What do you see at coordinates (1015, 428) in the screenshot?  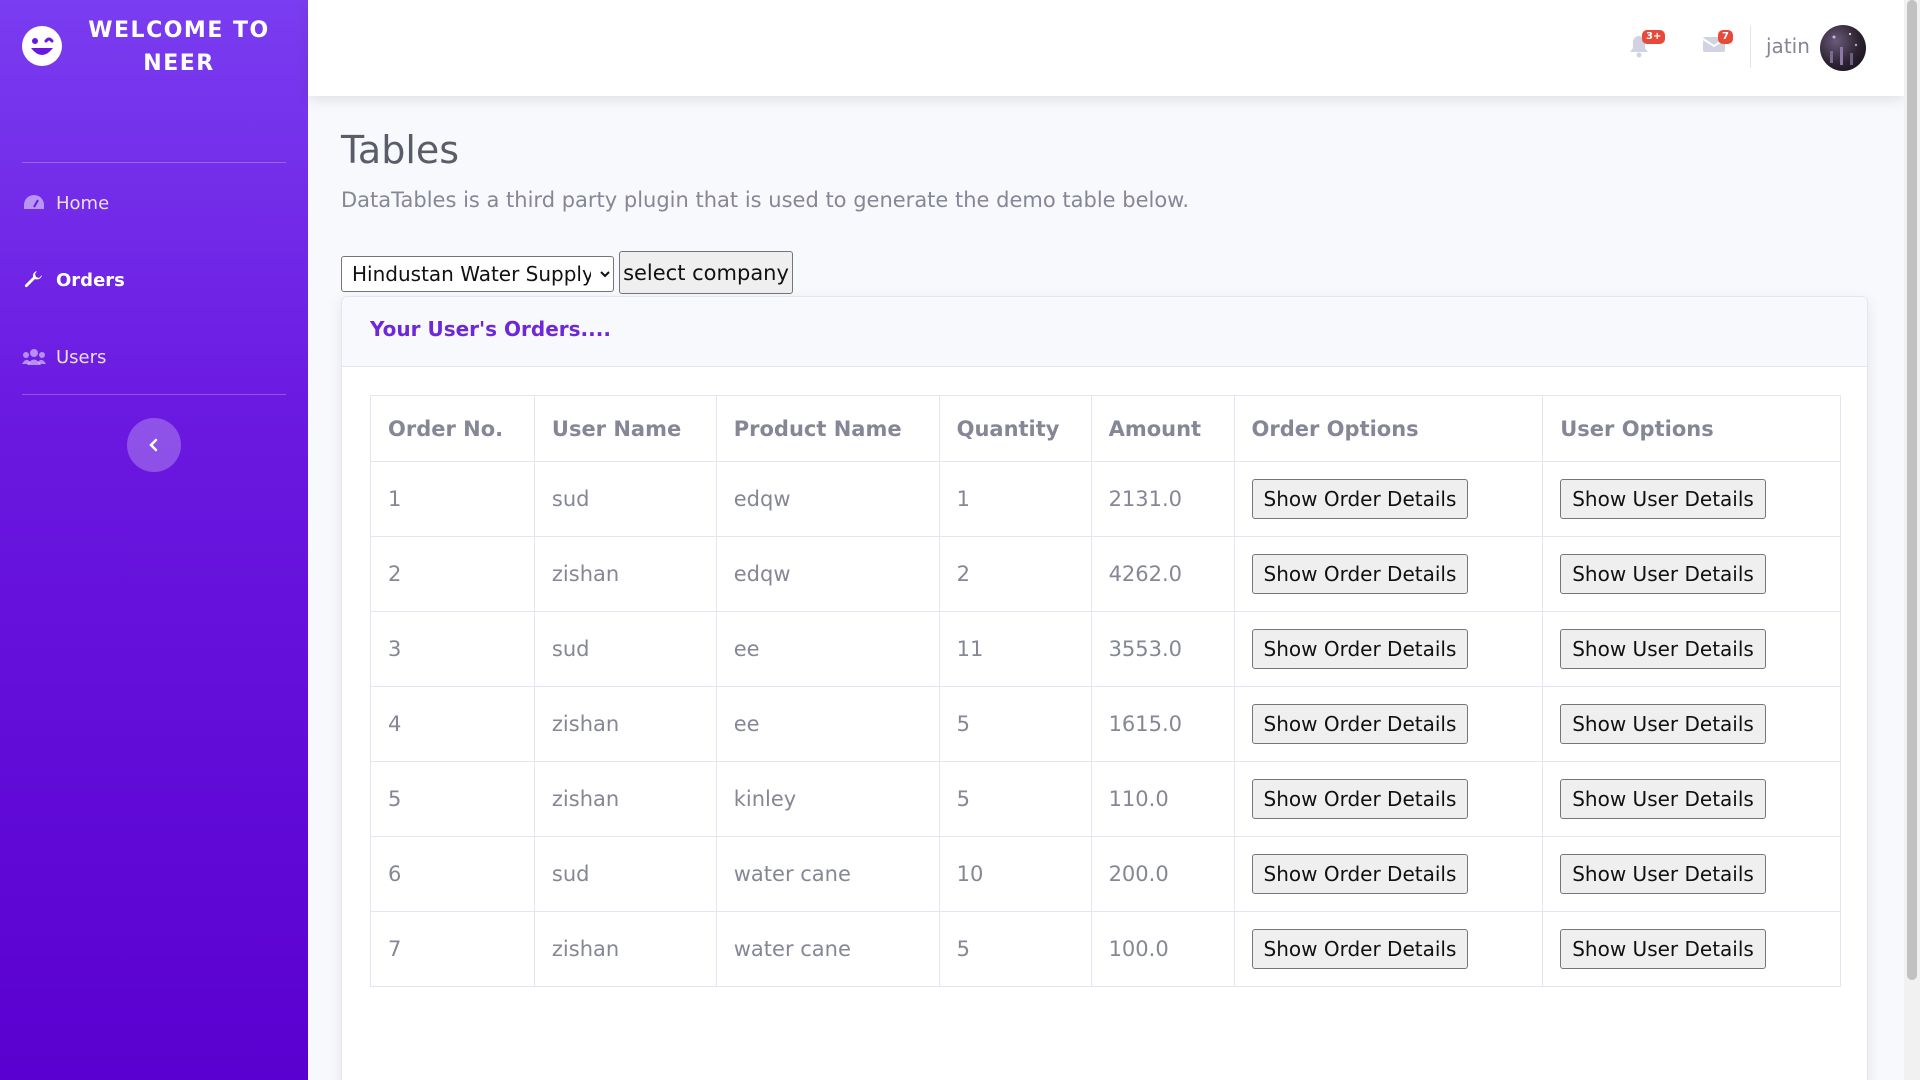 I see `column-header: Quantity` at bounding box center [1015, 428].